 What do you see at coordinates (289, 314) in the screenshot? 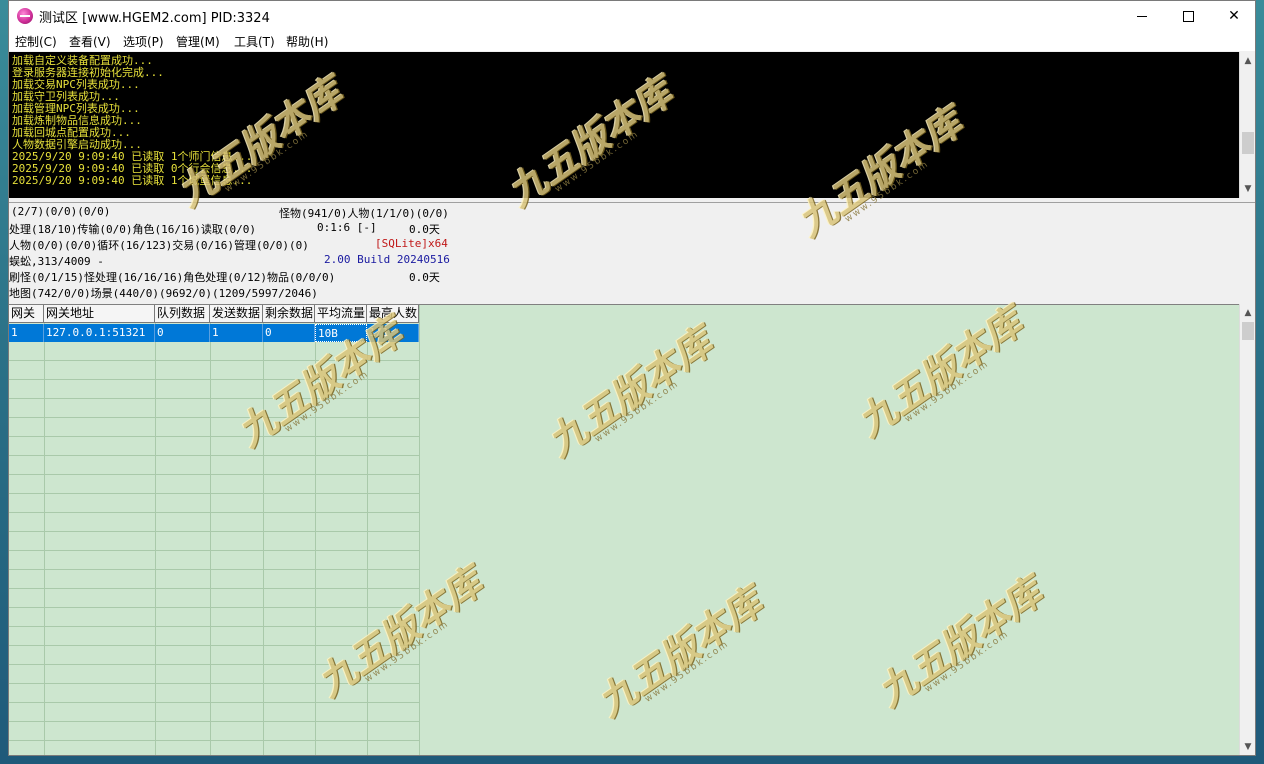
I see `column-header: 剩余数据` at bounding box center [289, 314].